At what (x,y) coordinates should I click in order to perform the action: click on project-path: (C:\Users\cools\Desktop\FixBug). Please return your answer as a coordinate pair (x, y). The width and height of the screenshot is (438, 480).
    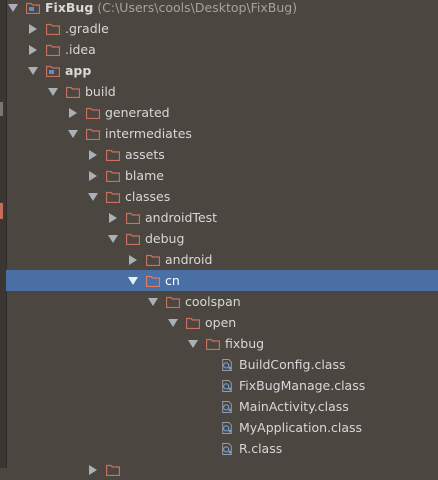
    Looking at the image, I should click on (197, 7).